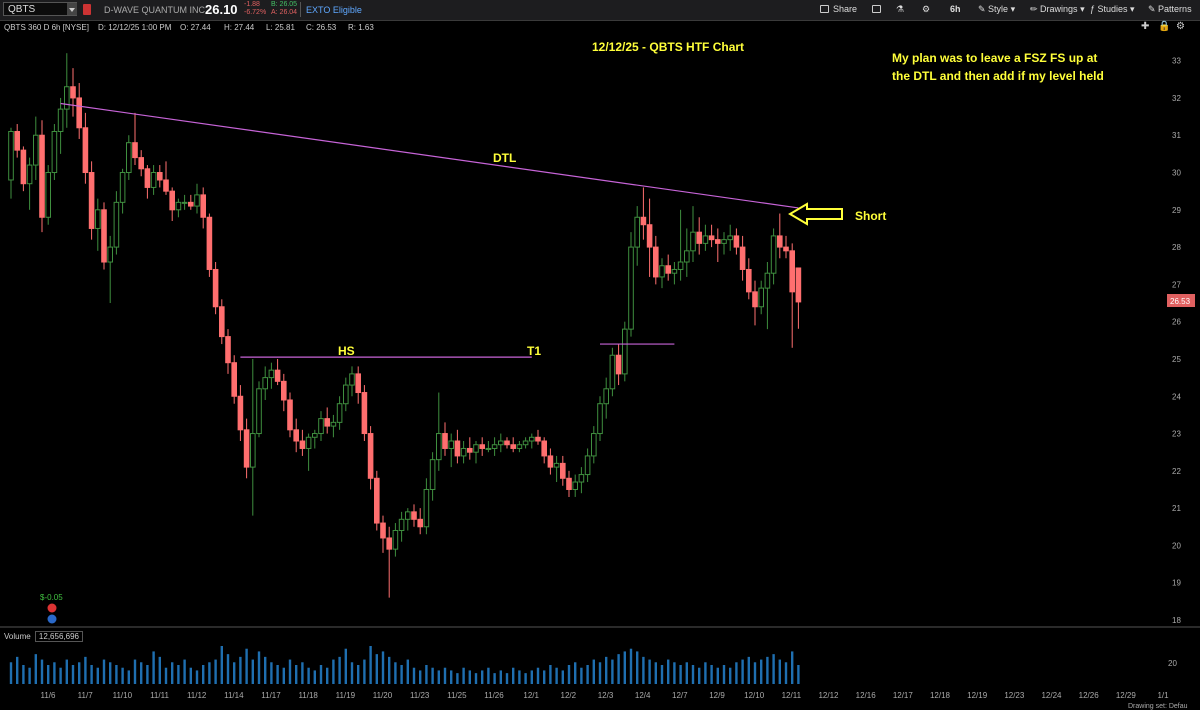 Image resolution: width=1200 pixels, height=710 pixels. What do you see at coordinates (308, 695) in the screenshot?
I see `date-tick: 11/18` at bounding box center [308, 695].